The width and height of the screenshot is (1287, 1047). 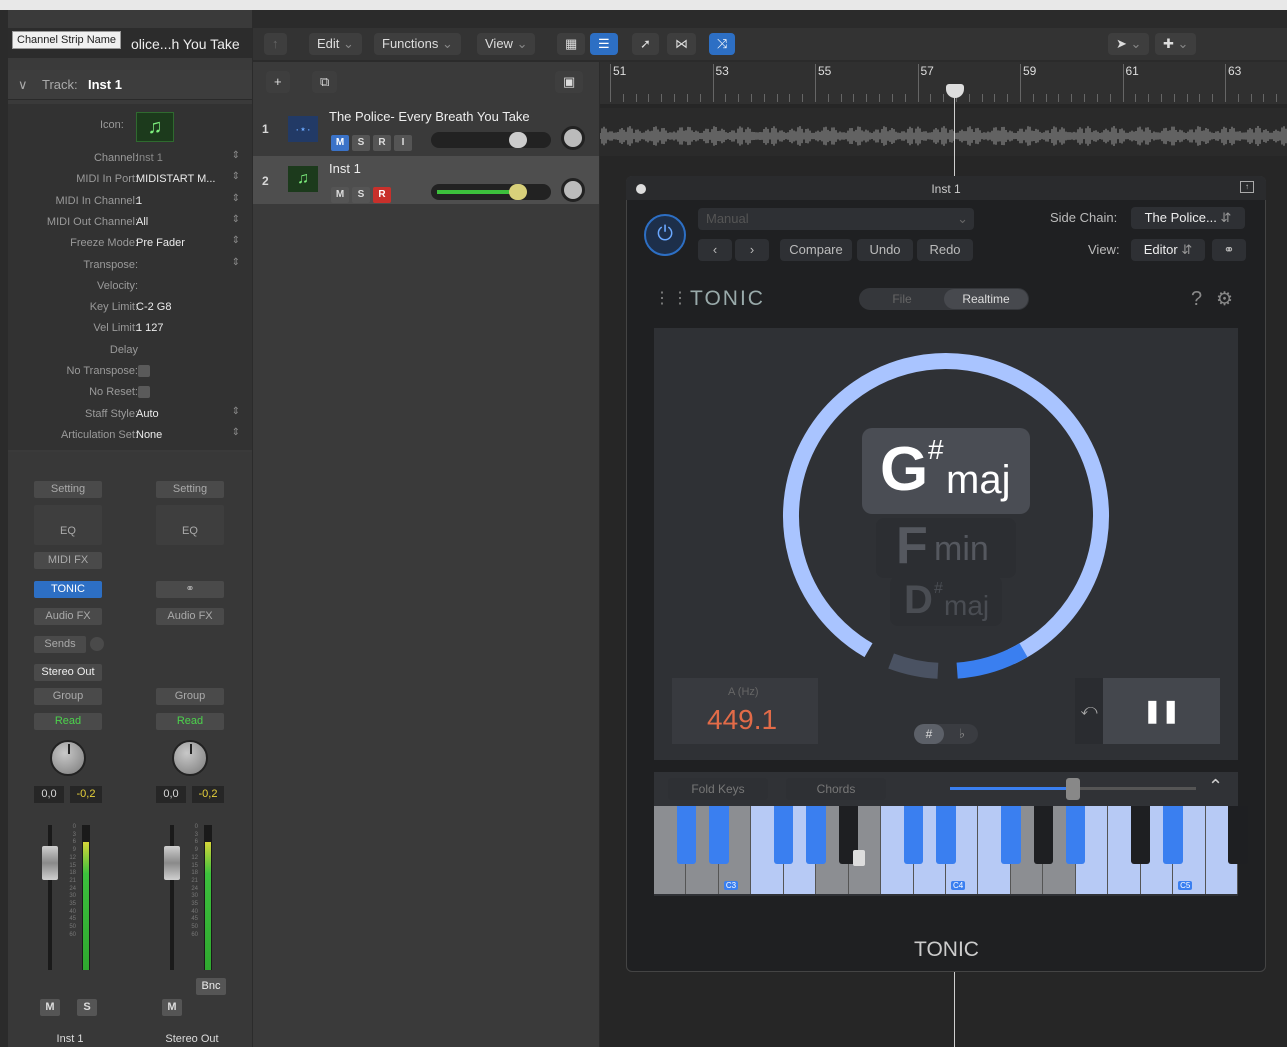 What do you see at coordinates (569, 82) in the screenshot?
I see `global-tracks-icon: ▣` at bounding box center [569, 82].